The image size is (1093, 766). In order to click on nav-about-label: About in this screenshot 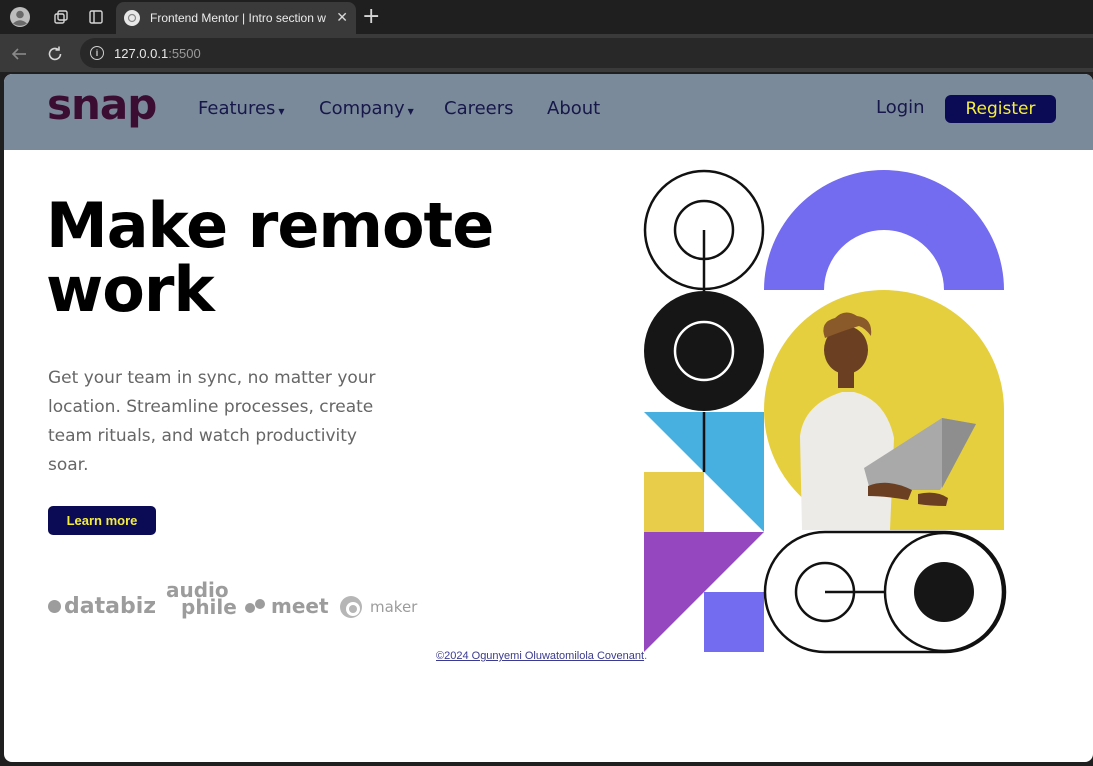, I will do `click(574, 108)`.